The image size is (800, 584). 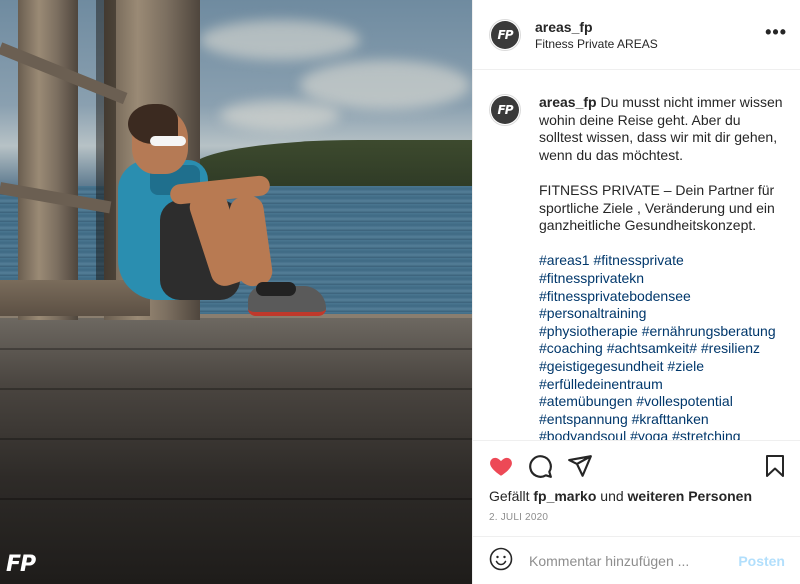 I want to click on post-comment-button: Posten, so click(x=761, y=561).